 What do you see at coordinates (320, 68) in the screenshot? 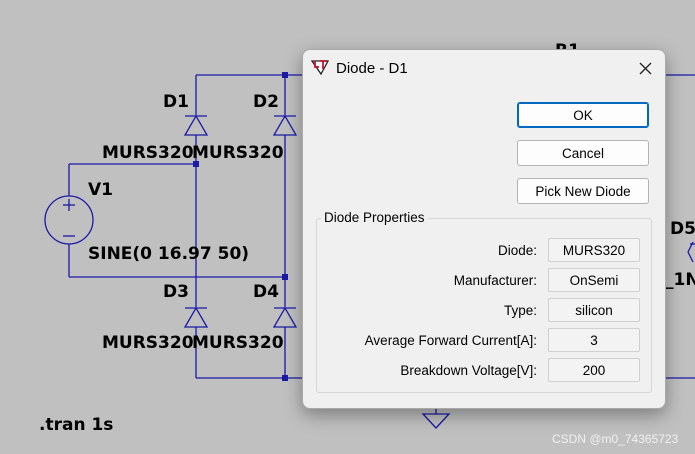
I see `ltspice-icon` at bounding box center [320, 68].